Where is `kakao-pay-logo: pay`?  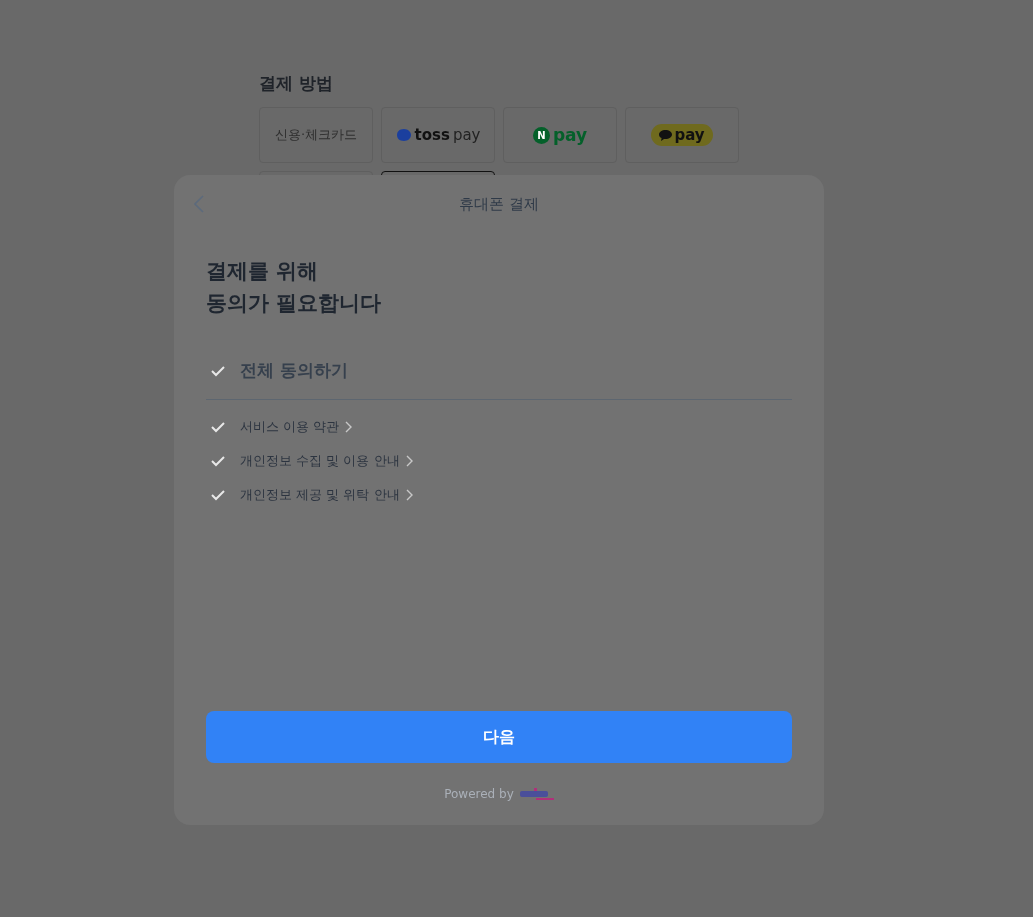
kakao-pay-logo: pay is located at coordinates (682, 135).